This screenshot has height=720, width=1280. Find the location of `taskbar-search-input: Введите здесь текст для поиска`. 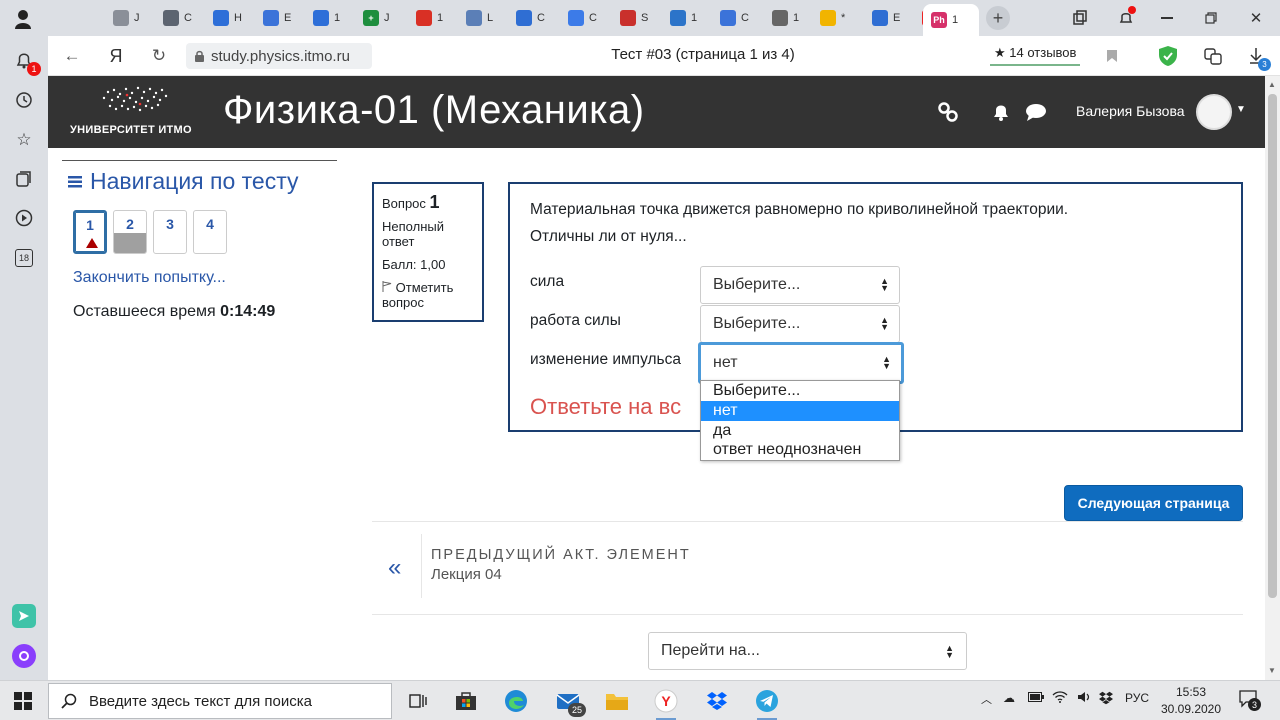

taskbar-search-input: Введите здесь текст для поиска is located at coordinates (220, 701).